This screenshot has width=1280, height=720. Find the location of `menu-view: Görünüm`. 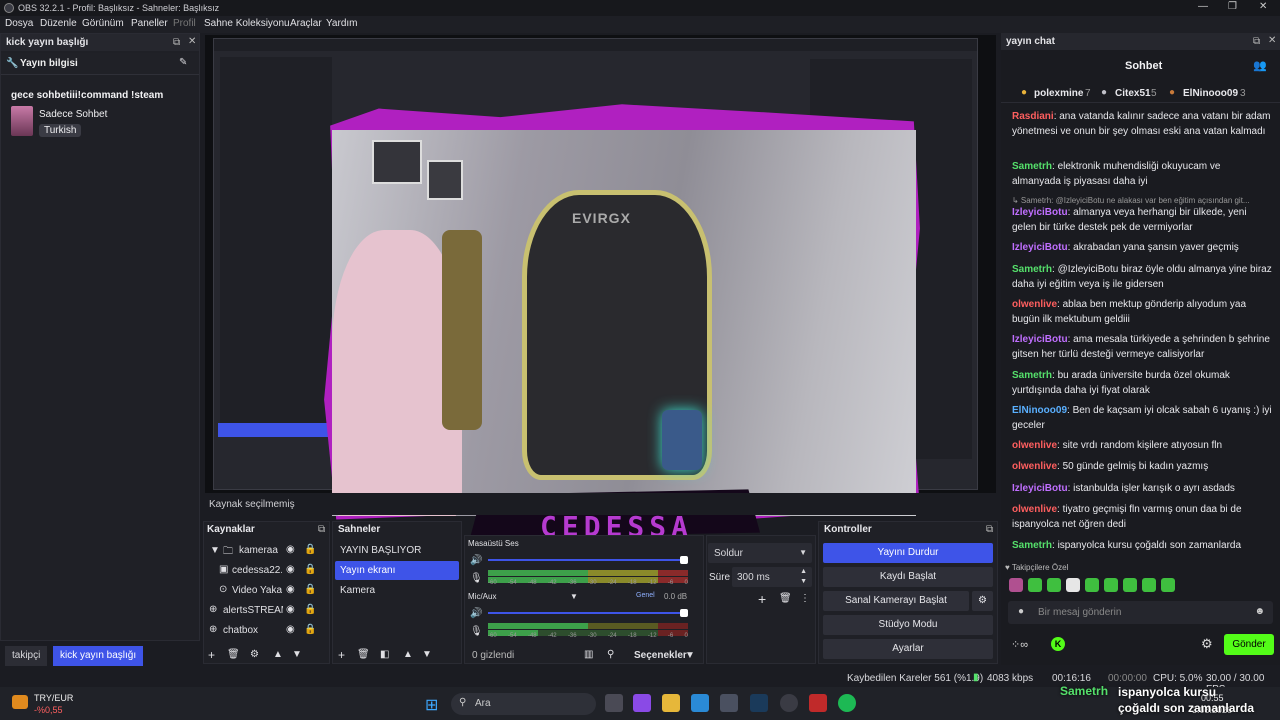

menu-view: Görünüm is located at coordinates (103, 23).